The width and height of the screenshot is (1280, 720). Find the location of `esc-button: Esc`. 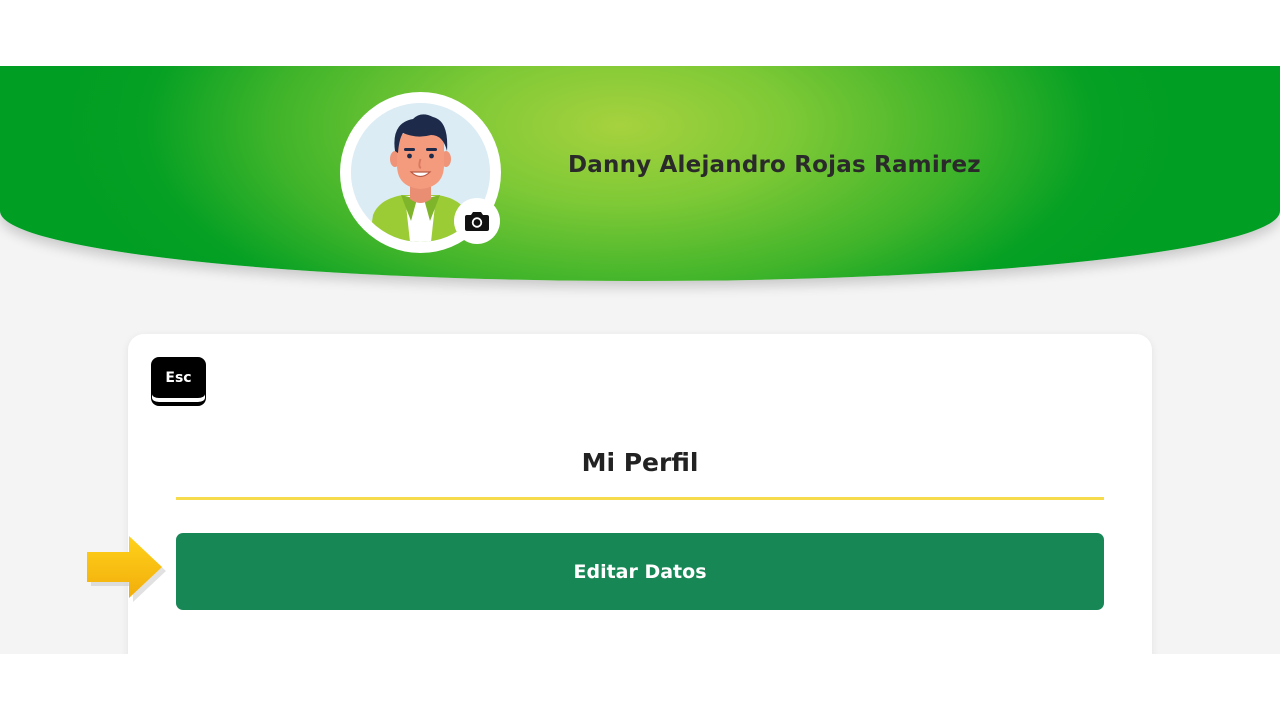

esc-button: Esc is located at coordinates (178, 381).